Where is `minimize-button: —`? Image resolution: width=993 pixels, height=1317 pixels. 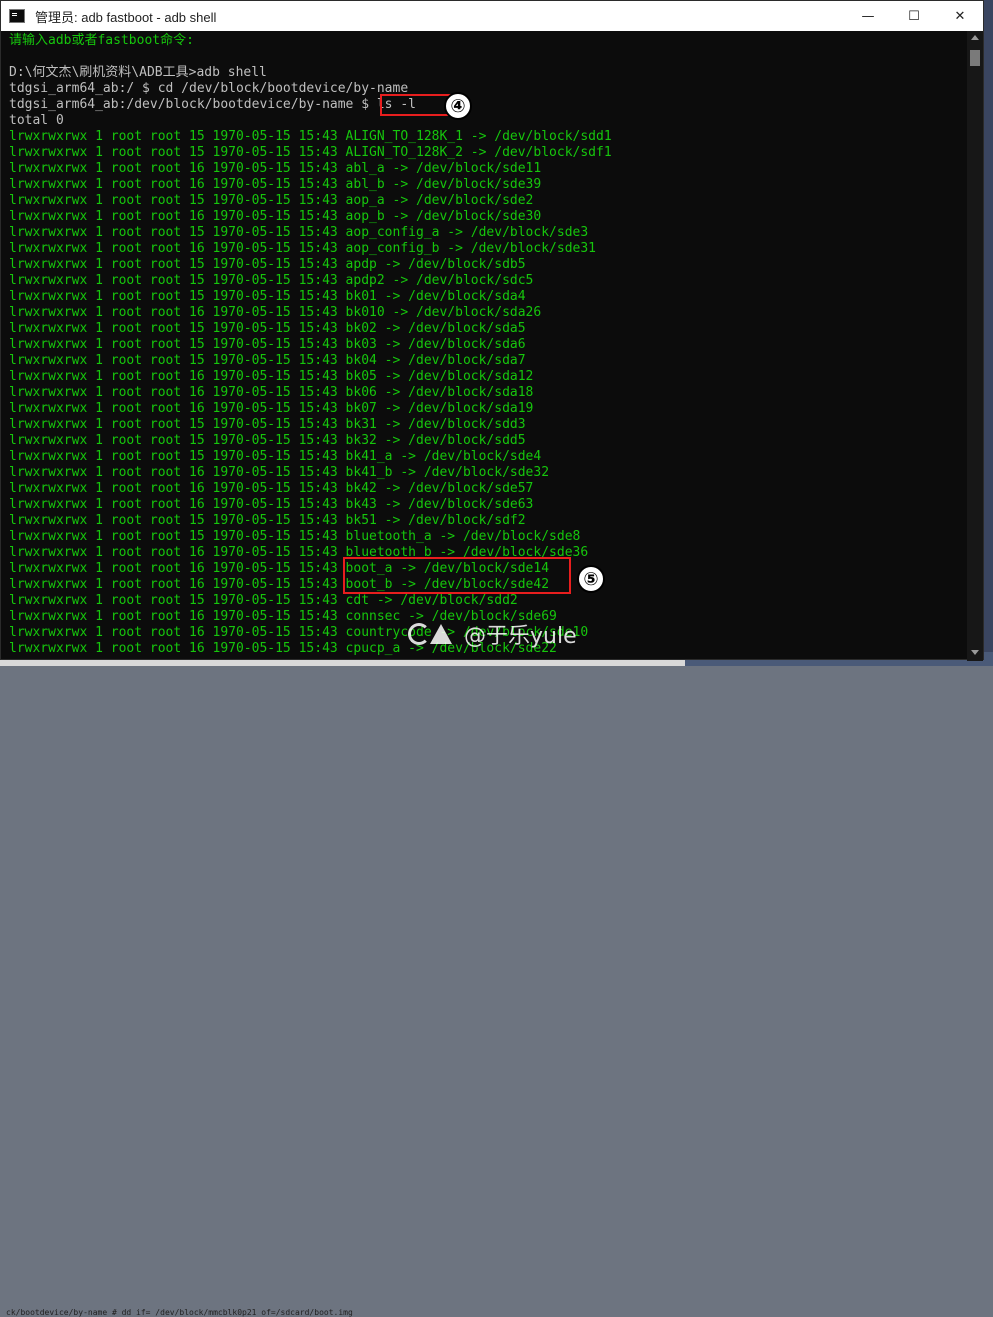 minimize-button: — is located at coordinates (868, 16).